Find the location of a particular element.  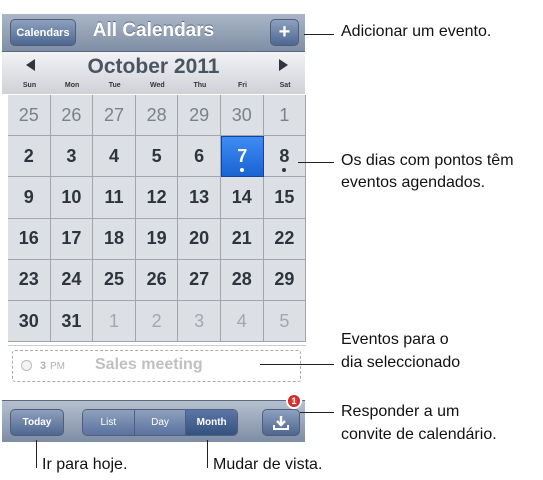

day-cell: 13 is located at coordinates (199, 198).